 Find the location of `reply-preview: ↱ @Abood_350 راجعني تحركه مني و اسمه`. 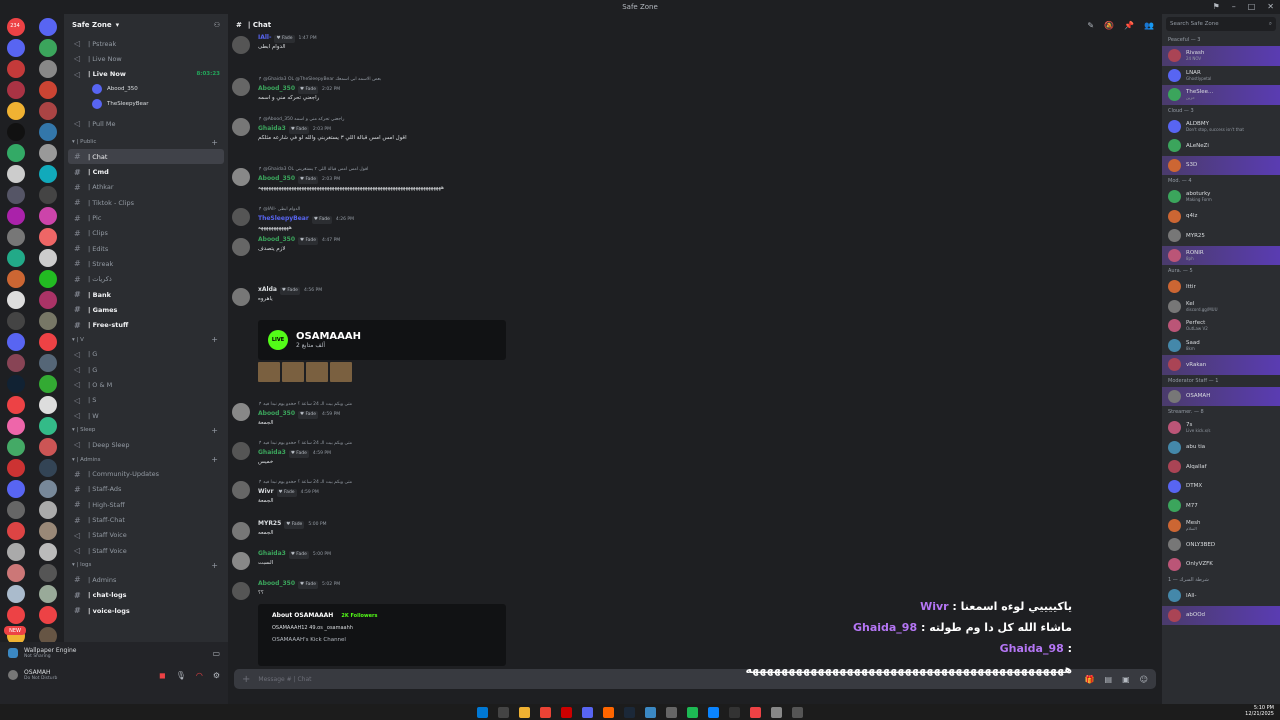

reply-preview: ↱ @Abood_350 راجعني تحركه مني و اسمه is located at coordinates (332, 120).